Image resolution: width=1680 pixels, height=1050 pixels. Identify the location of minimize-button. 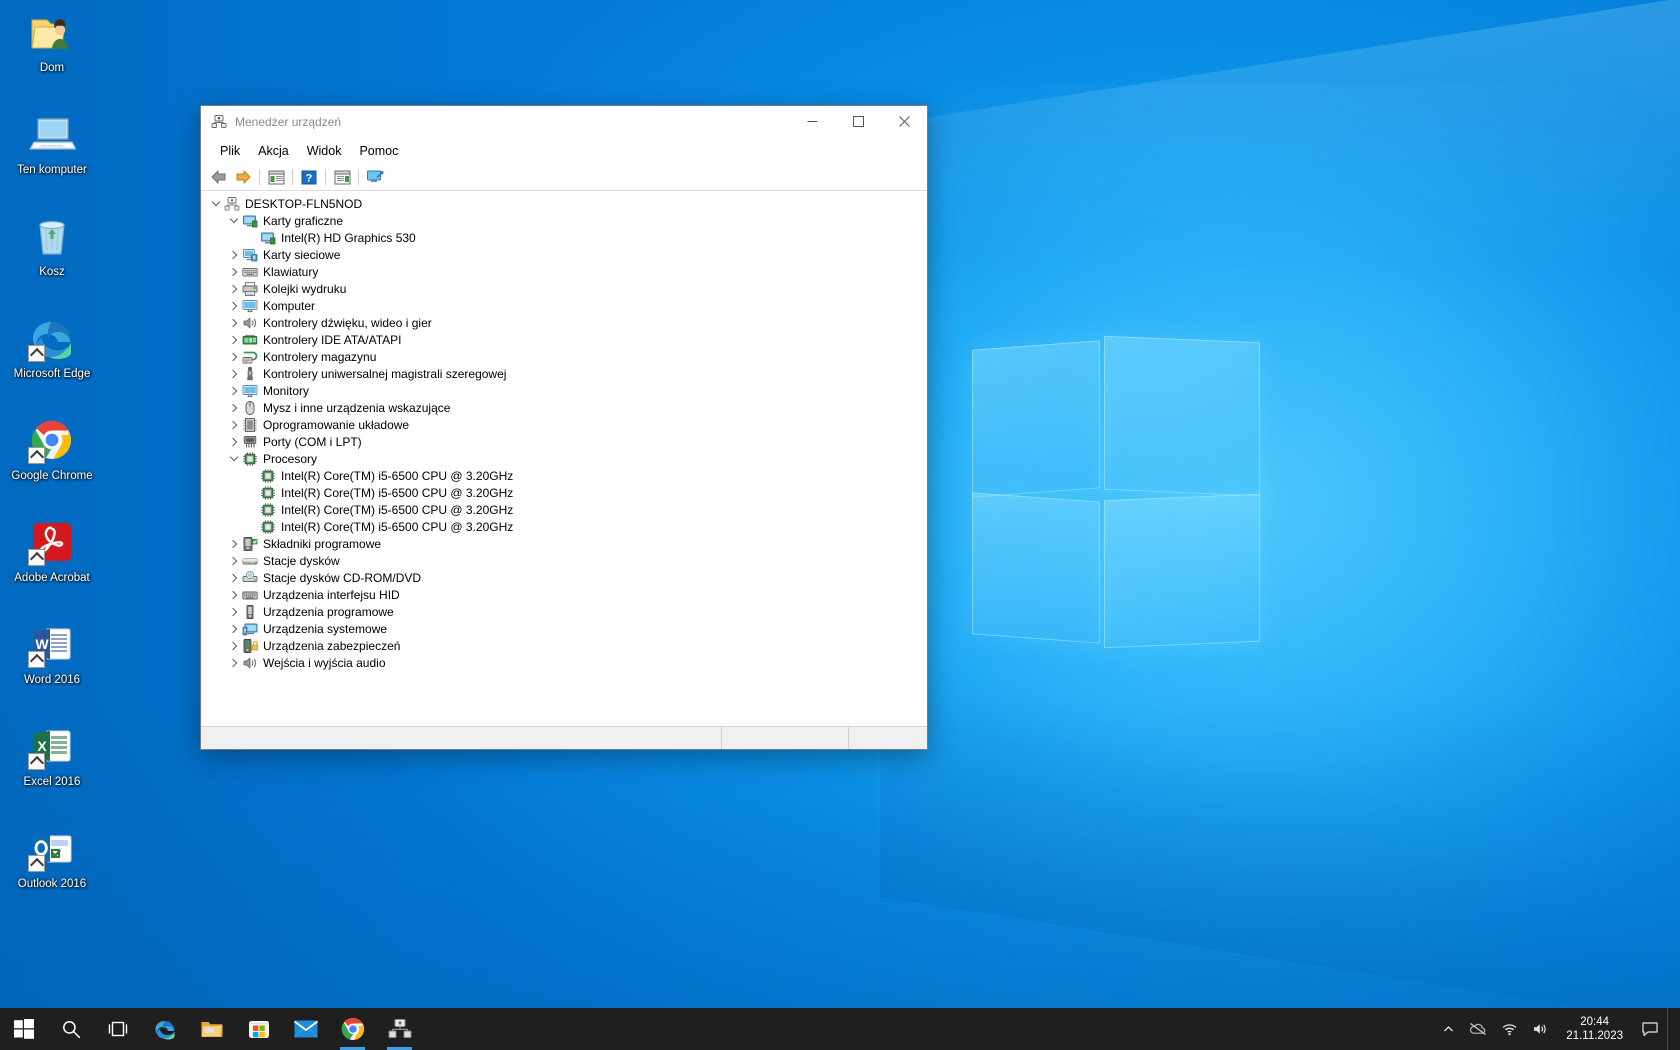
(812, 121).